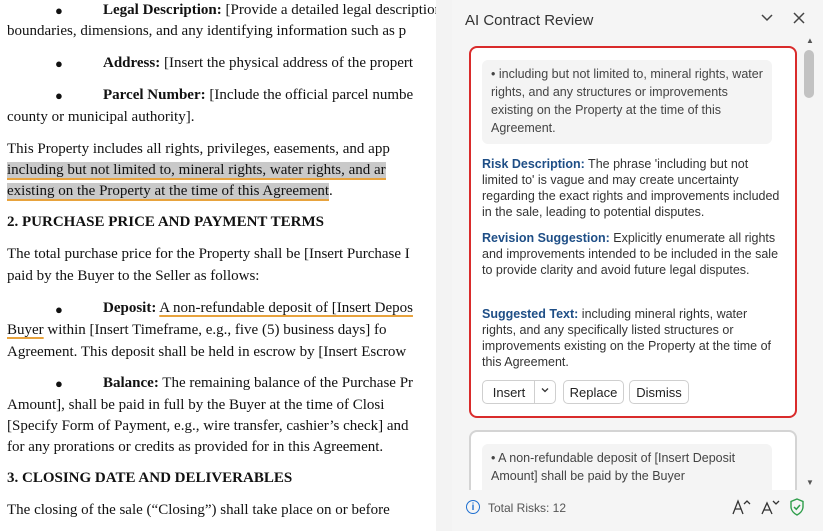 This screenshot has height=531, width=823. Describe the element at coordinates (331, 191) in the screenshot. I see `period: .` at that location.